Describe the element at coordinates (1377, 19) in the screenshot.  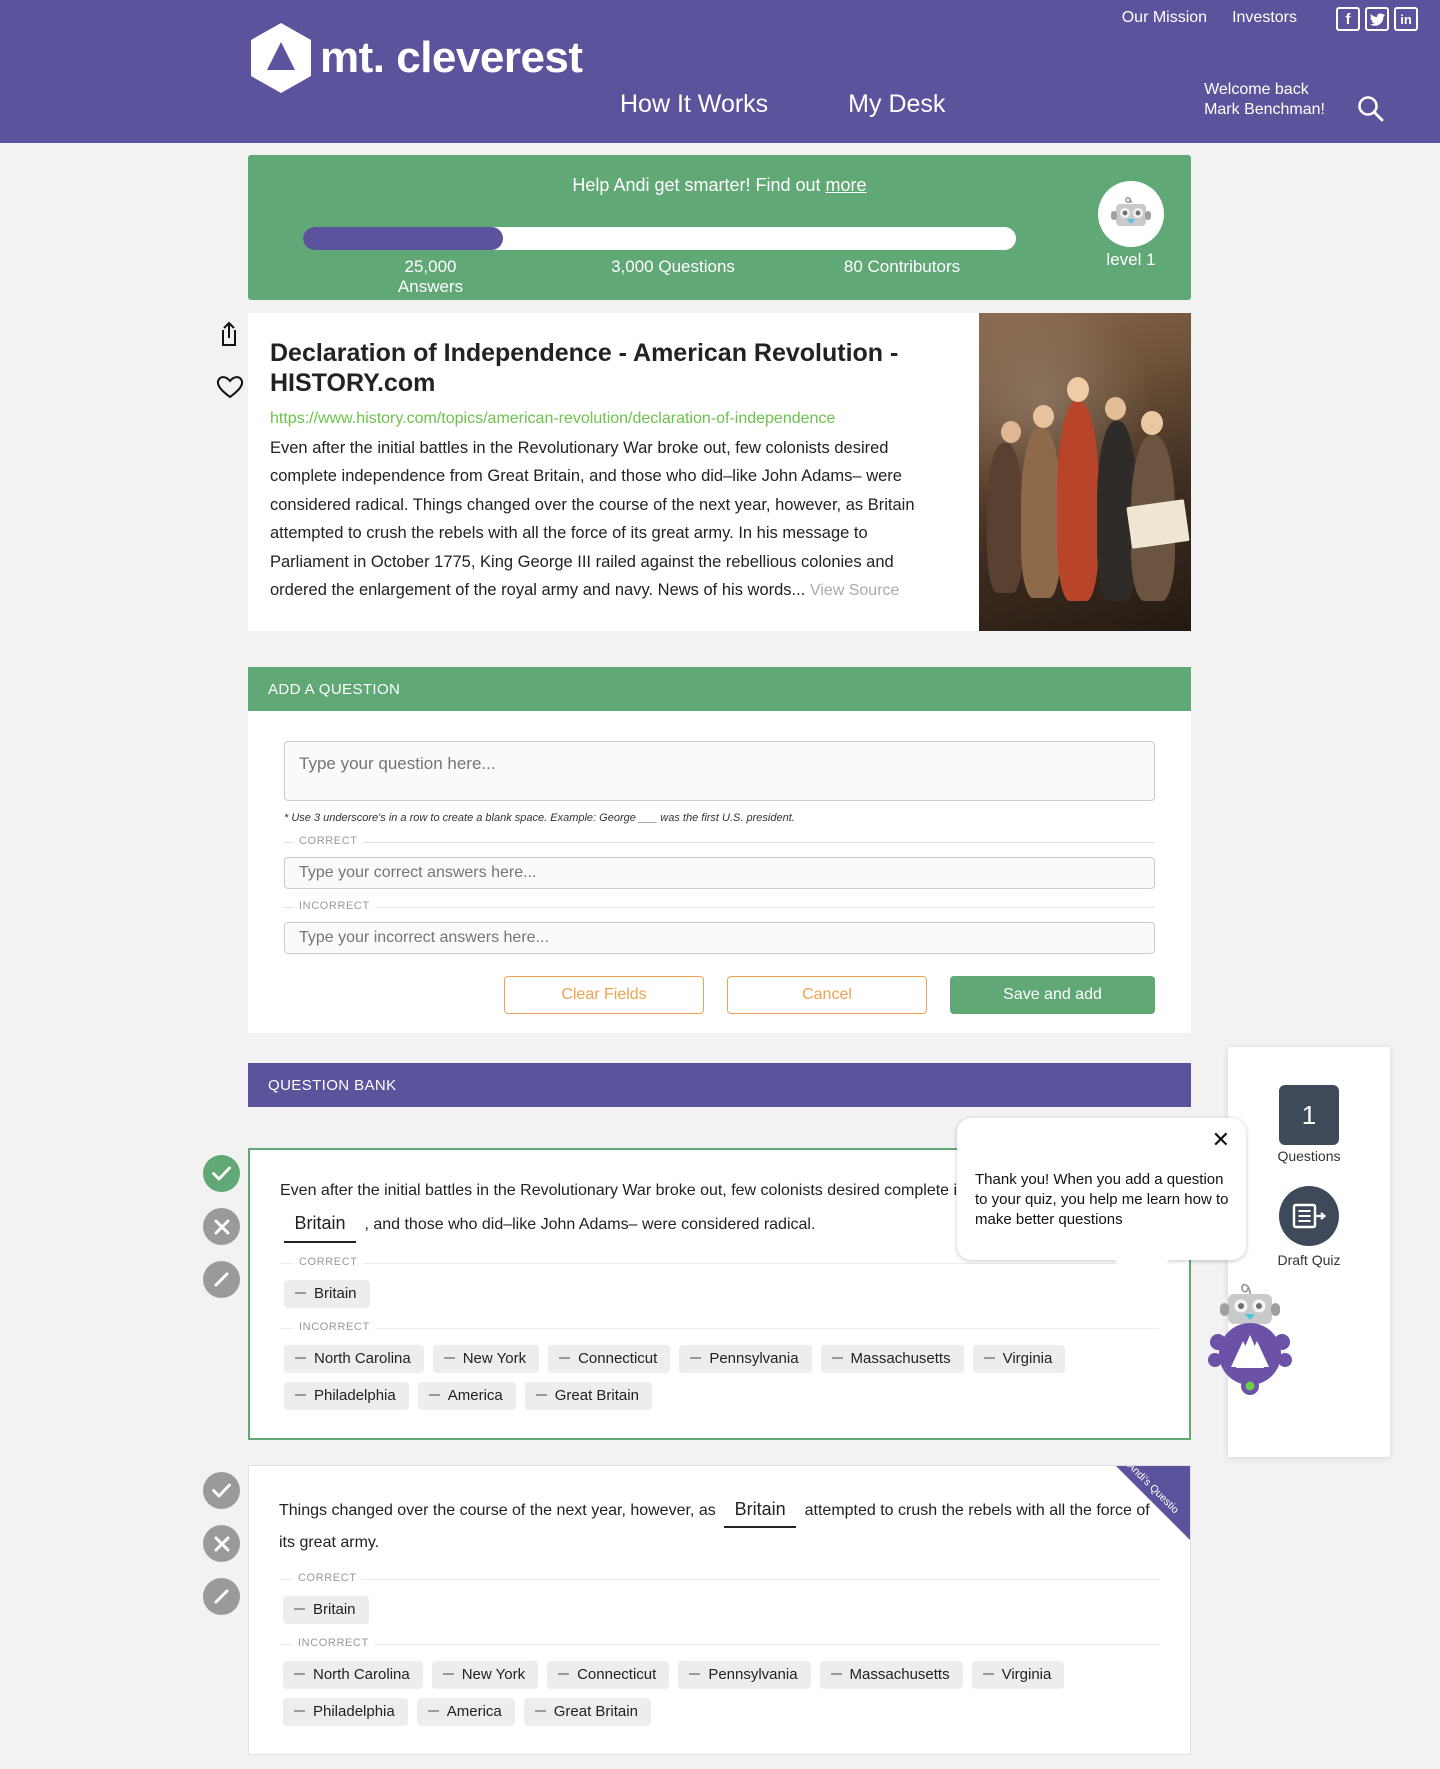
I see `twitter-icon` at that location.